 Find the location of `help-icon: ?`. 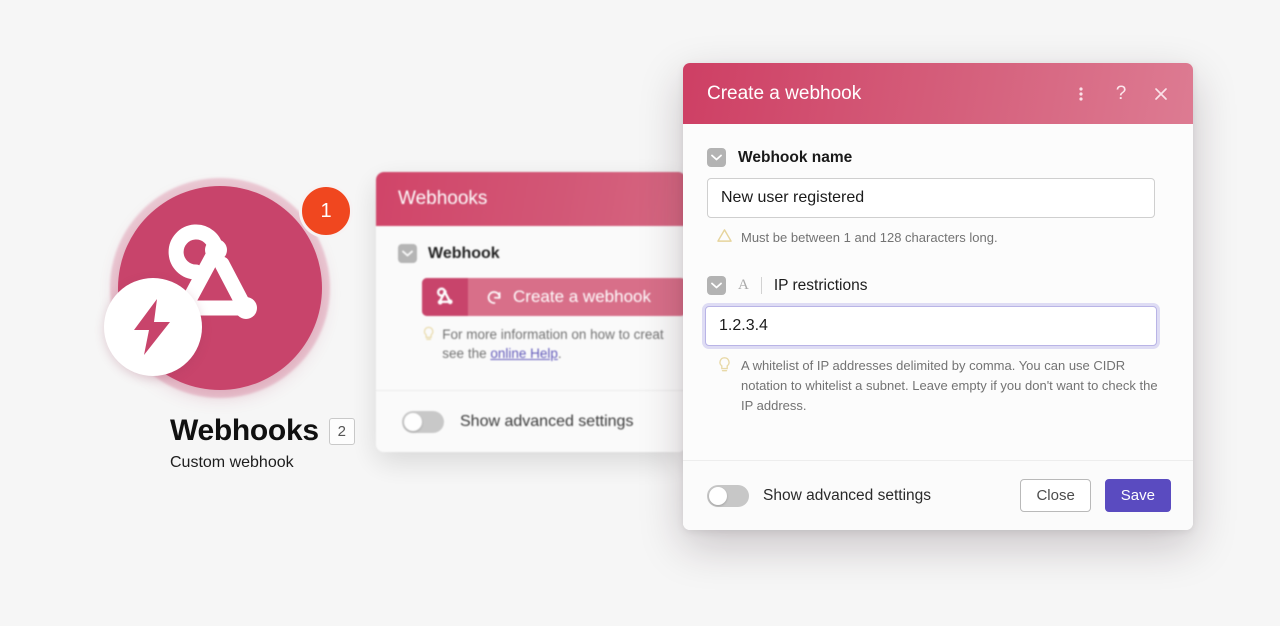

help-icon: ? is located at coordinates (1121, 94).